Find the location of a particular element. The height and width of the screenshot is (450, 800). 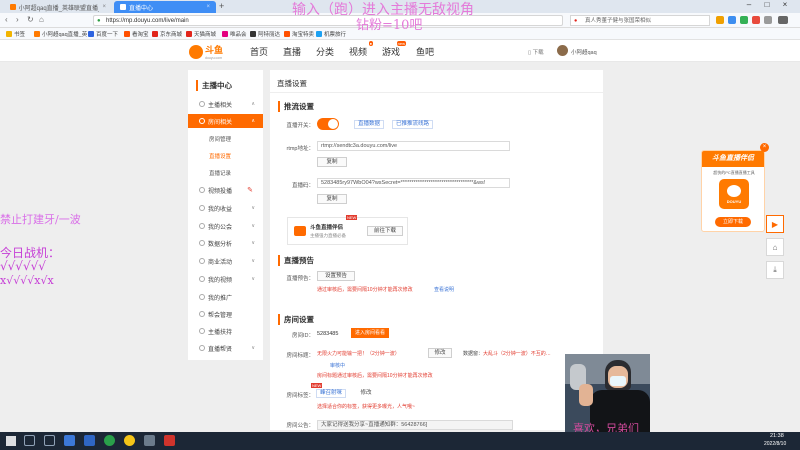

download-link: ▯ 下载 is located at coordinates (536, 52).